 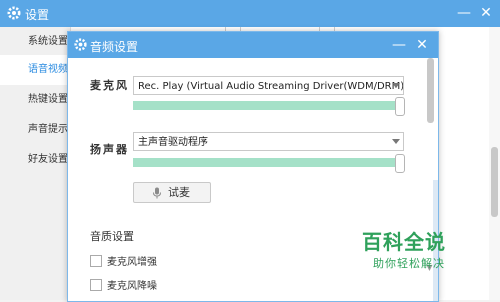 What do you see at coordinates (109, 85) in the screenshot?
I see `microphone-label: 麦克风` at bounding box center [109, 85].